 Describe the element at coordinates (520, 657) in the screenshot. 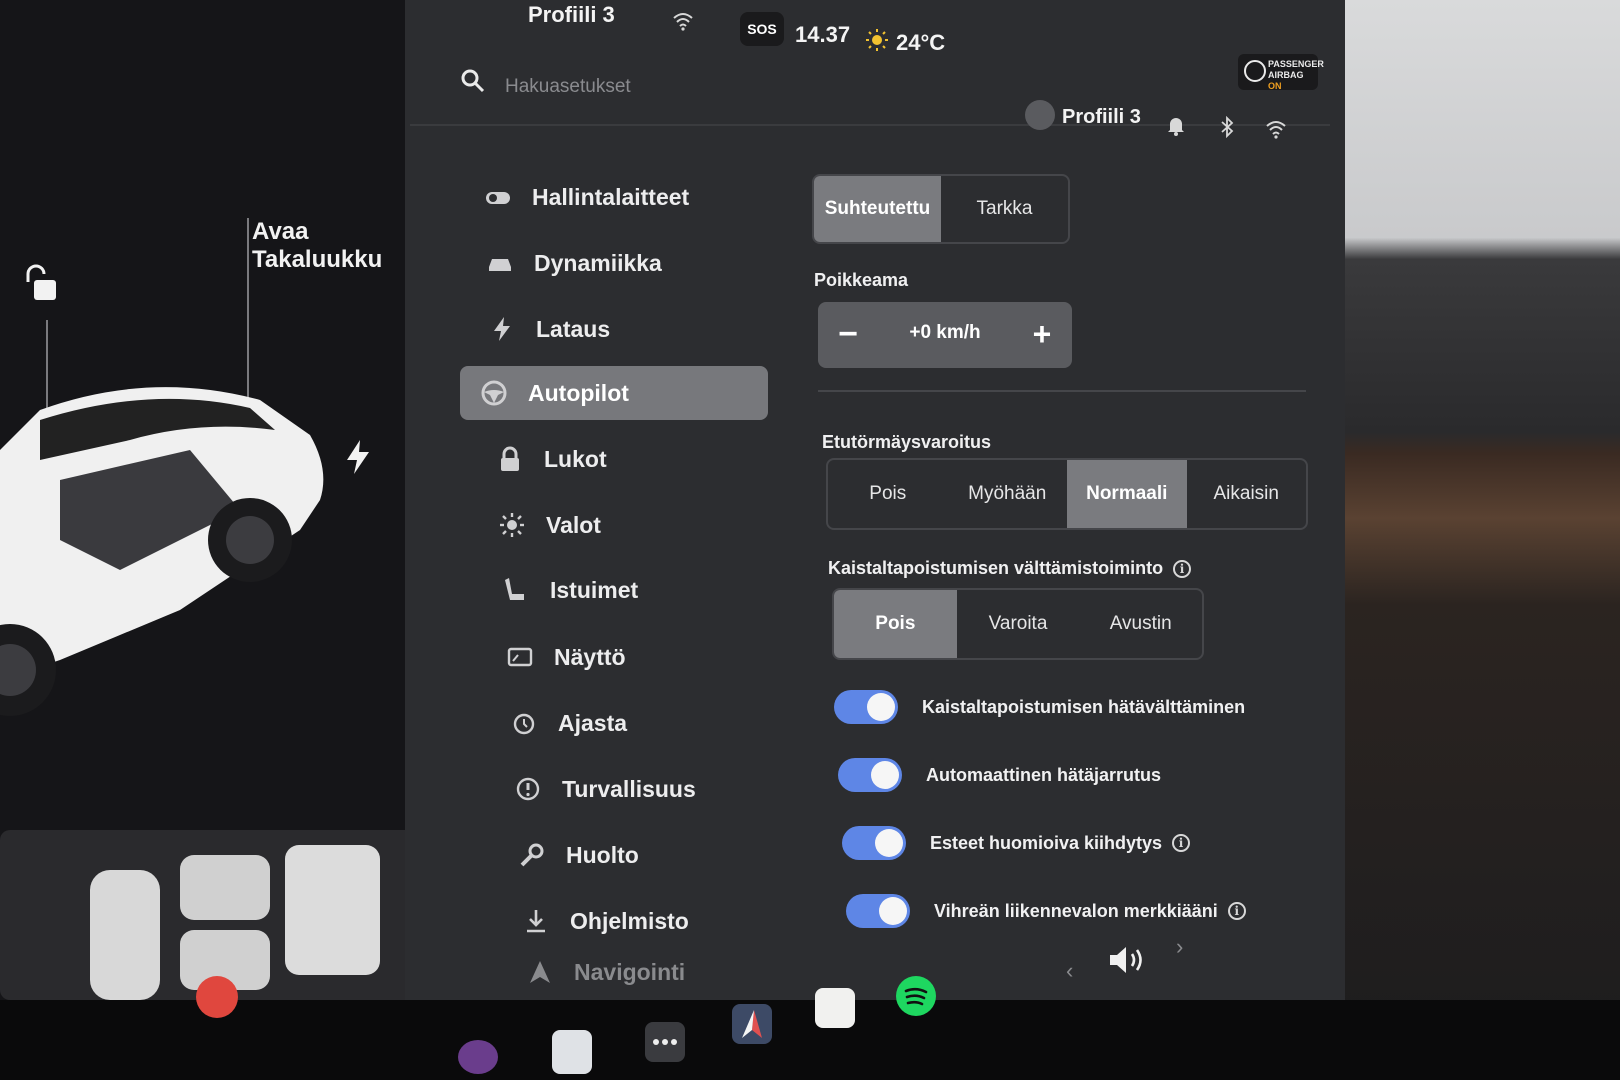

I see `display-icon` at that location.